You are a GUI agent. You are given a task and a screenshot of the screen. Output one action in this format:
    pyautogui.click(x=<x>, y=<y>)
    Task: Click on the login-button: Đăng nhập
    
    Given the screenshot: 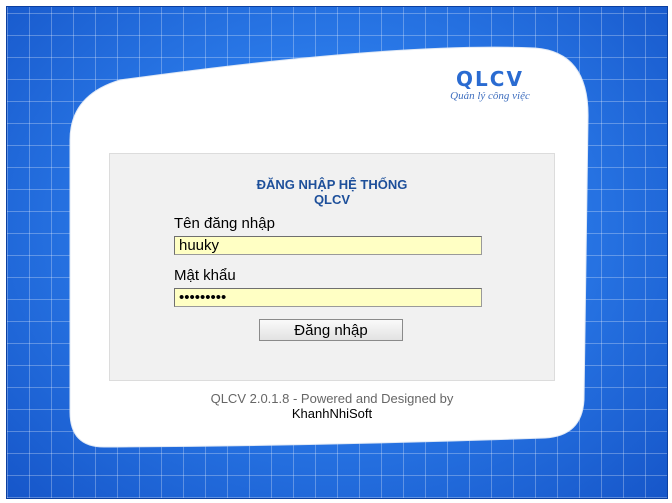 What is the action you would take?
    pyautogui.click(x=331, y=330)
    